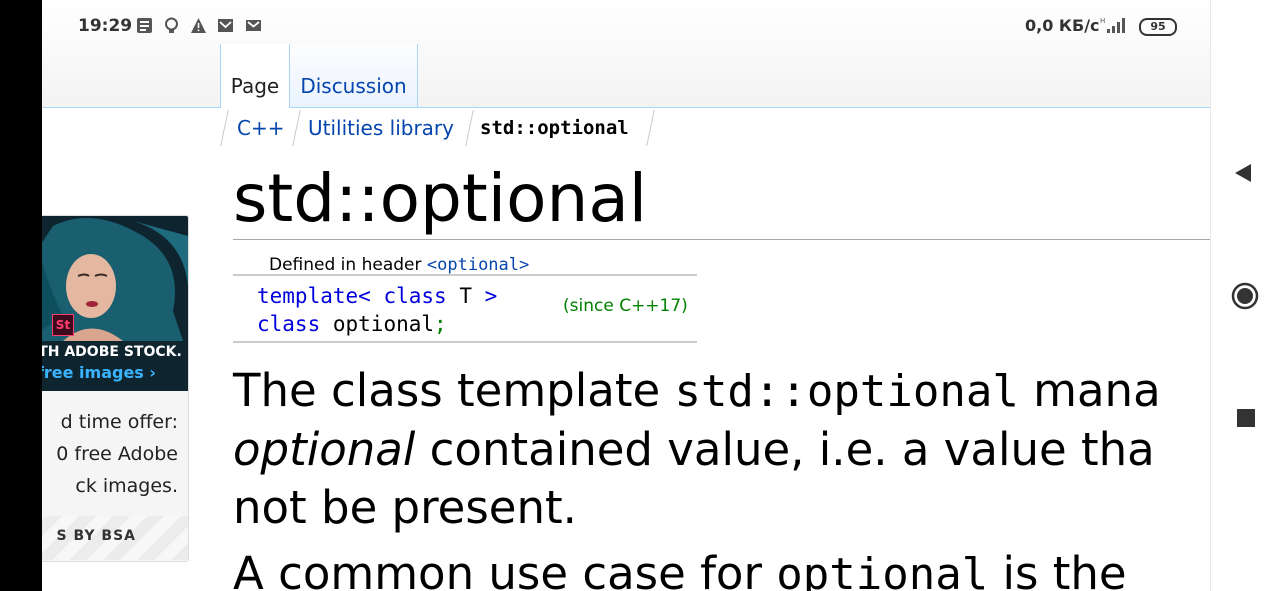 Image resolution: width=1280 pixels, height=591 pixels. What do you see at coordinates (440, 324) in the screenshot?
I see `code-punct: ;` at bounding box center [440, 324].